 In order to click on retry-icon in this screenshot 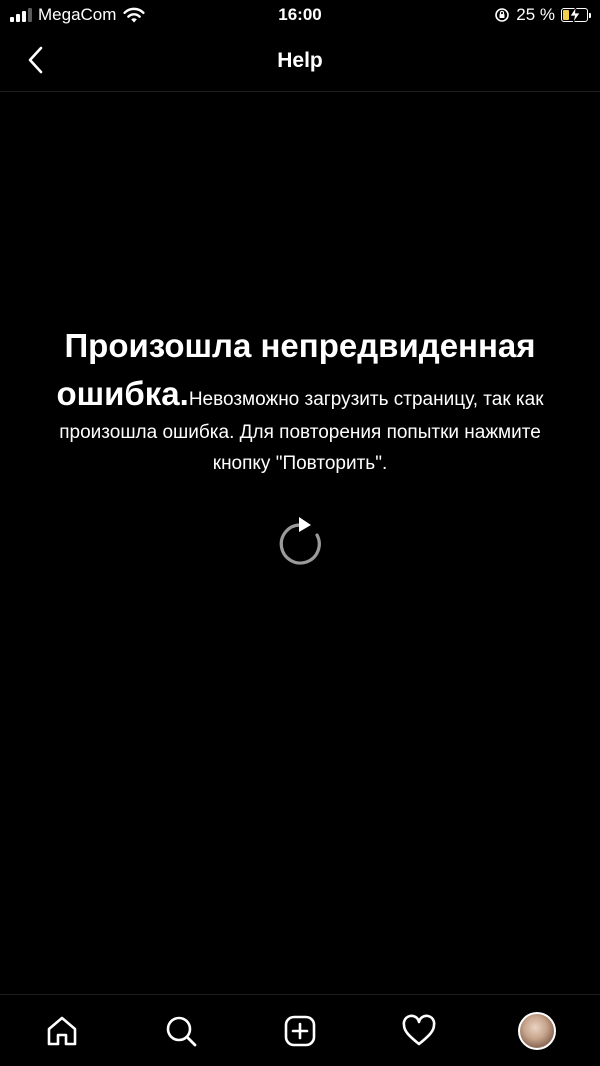, I will do `click(300, 541)`.